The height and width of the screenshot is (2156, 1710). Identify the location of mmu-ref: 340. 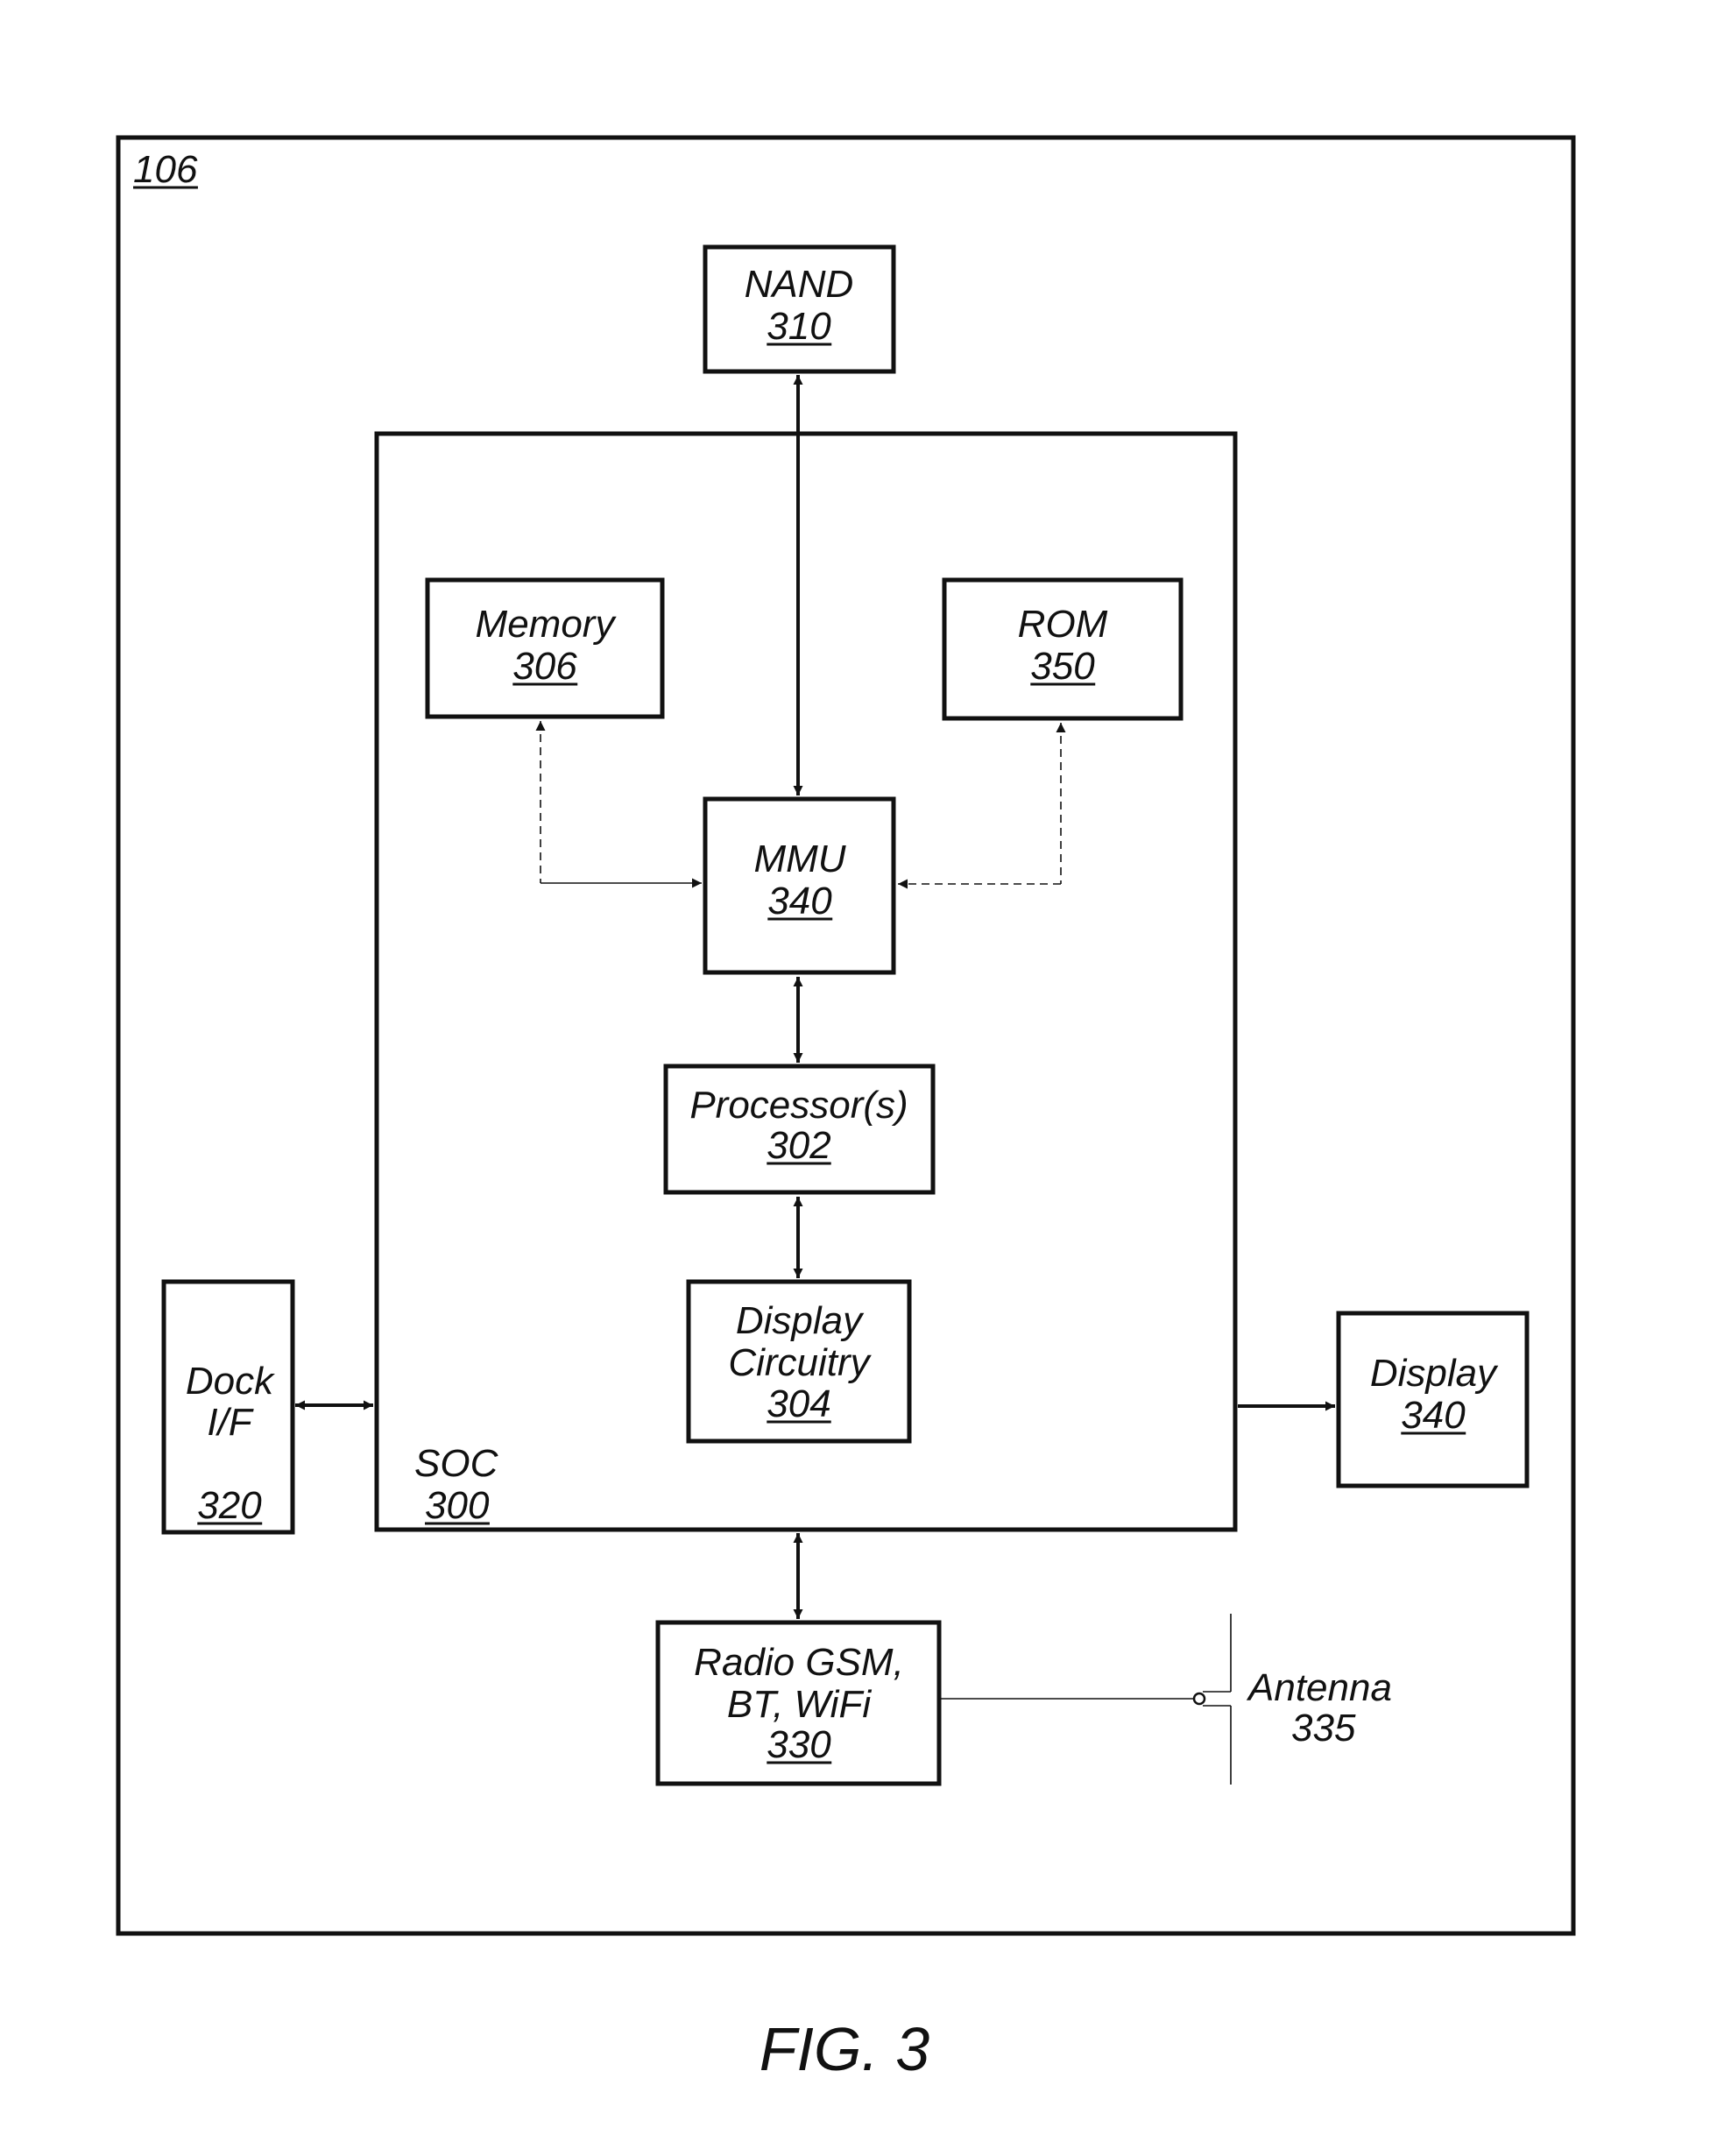
(799, 901).